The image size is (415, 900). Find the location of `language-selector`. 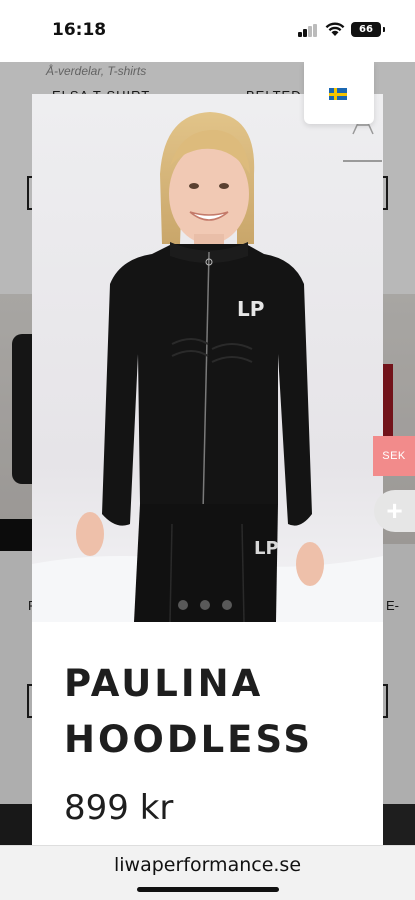

language-selector is located at coordinates (339, 93).